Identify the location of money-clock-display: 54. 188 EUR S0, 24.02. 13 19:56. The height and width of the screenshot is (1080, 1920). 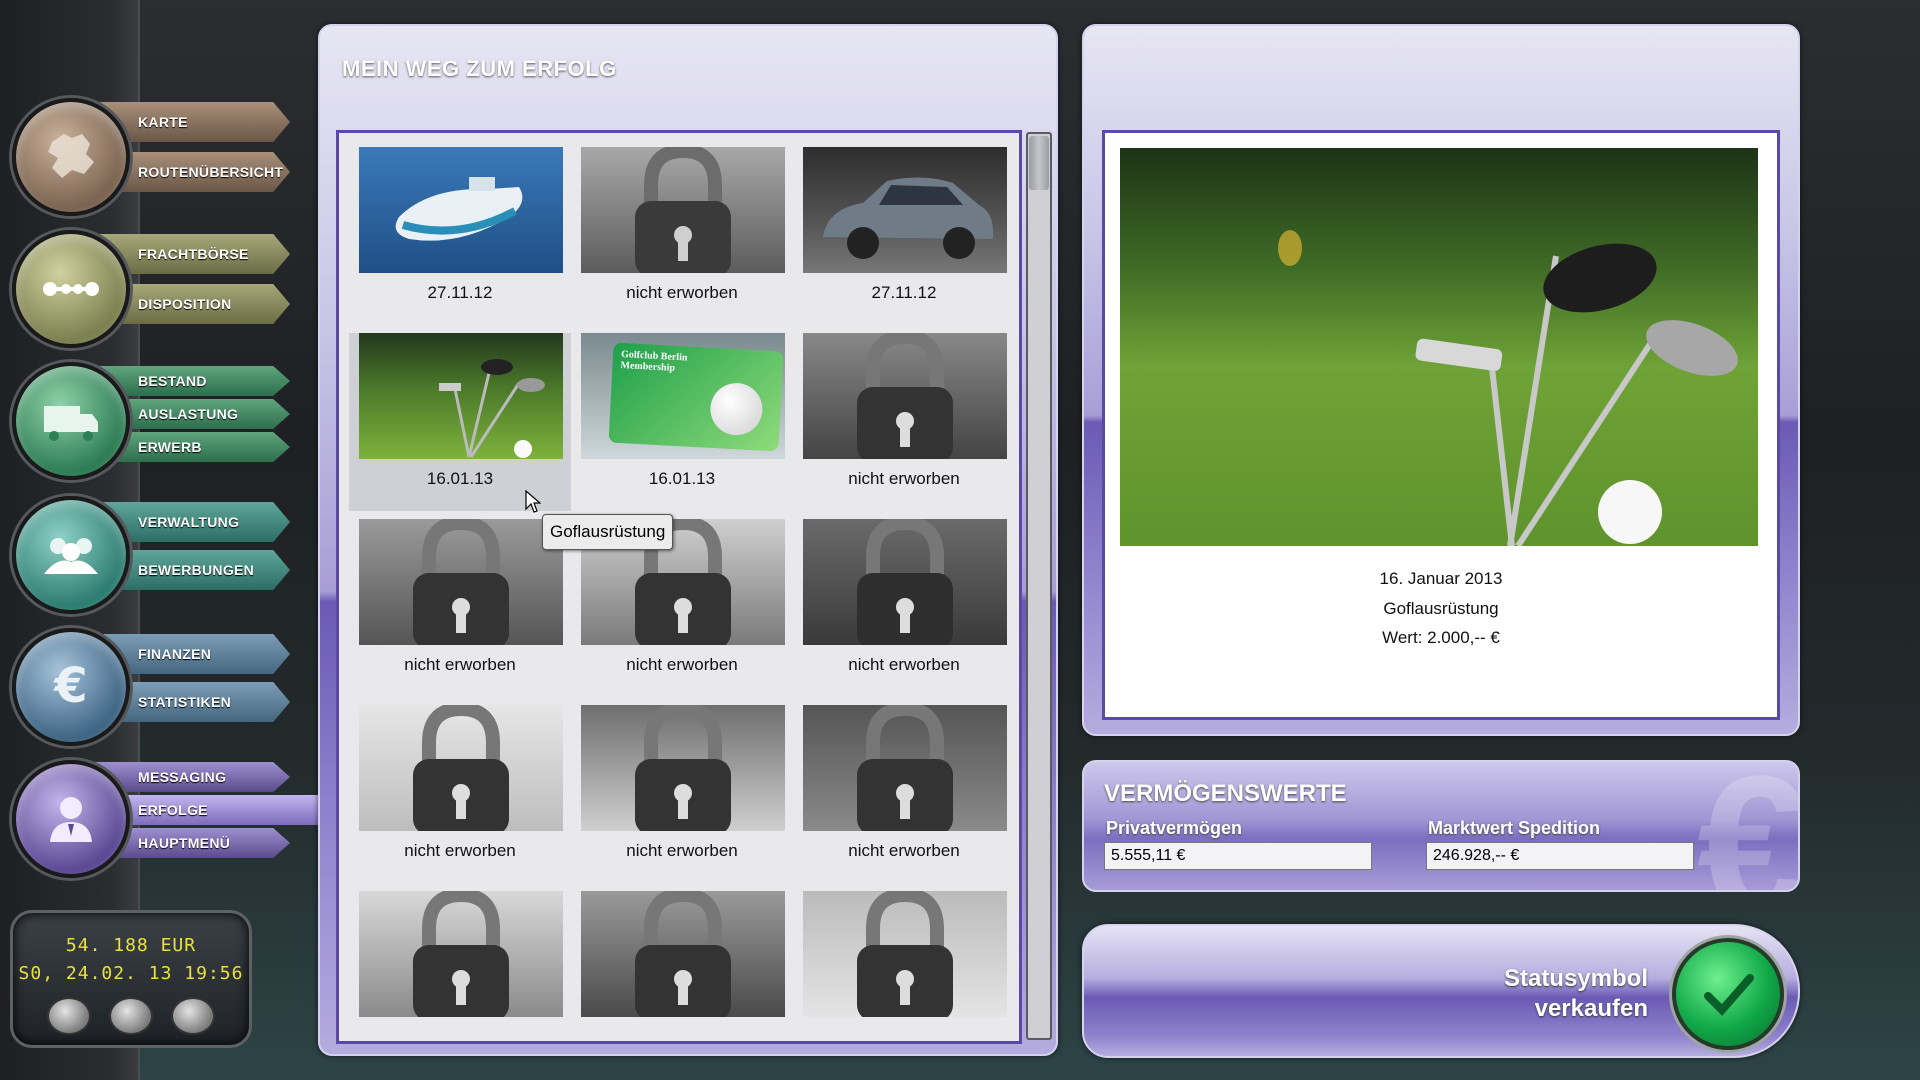
(131, 979).